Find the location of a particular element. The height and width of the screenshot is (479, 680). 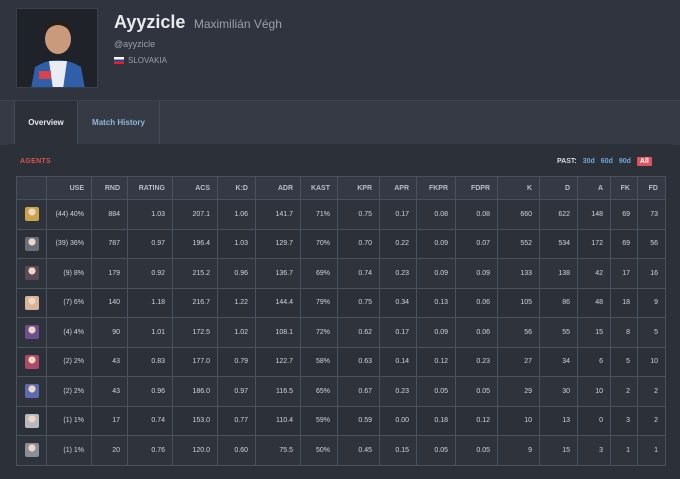

column-header: FKPR is located at coordinates (436, 188).